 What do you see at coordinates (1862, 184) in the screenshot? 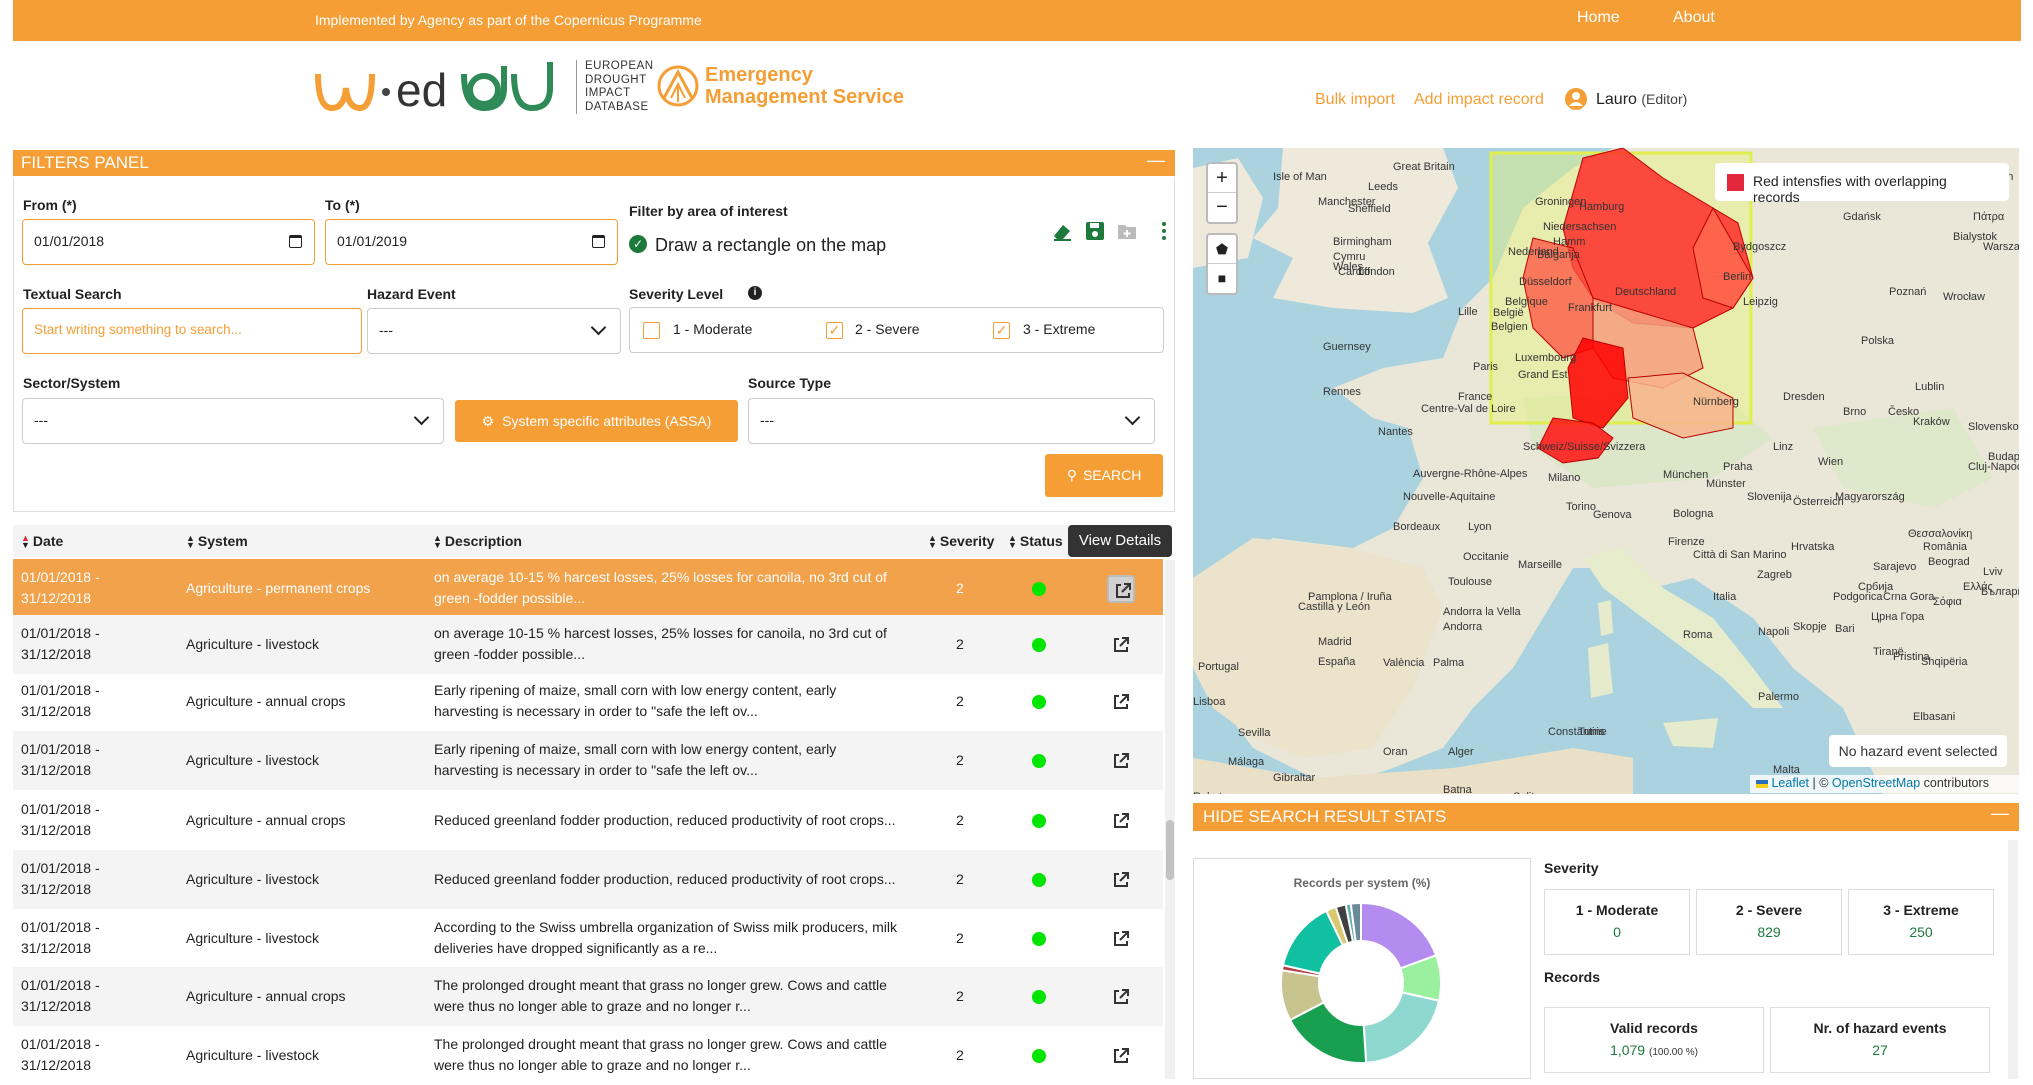
I see `map-legend: Red intensfies with overlapping records` at bounding box center [1862, 184].